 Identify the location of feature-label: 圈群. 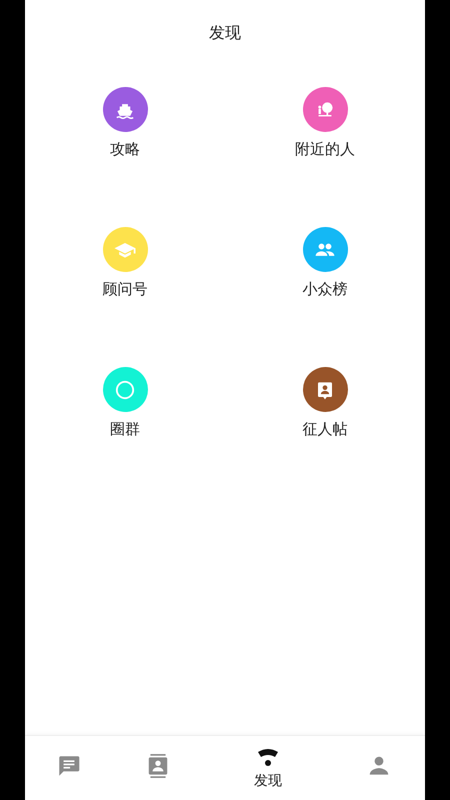
(125, 429).